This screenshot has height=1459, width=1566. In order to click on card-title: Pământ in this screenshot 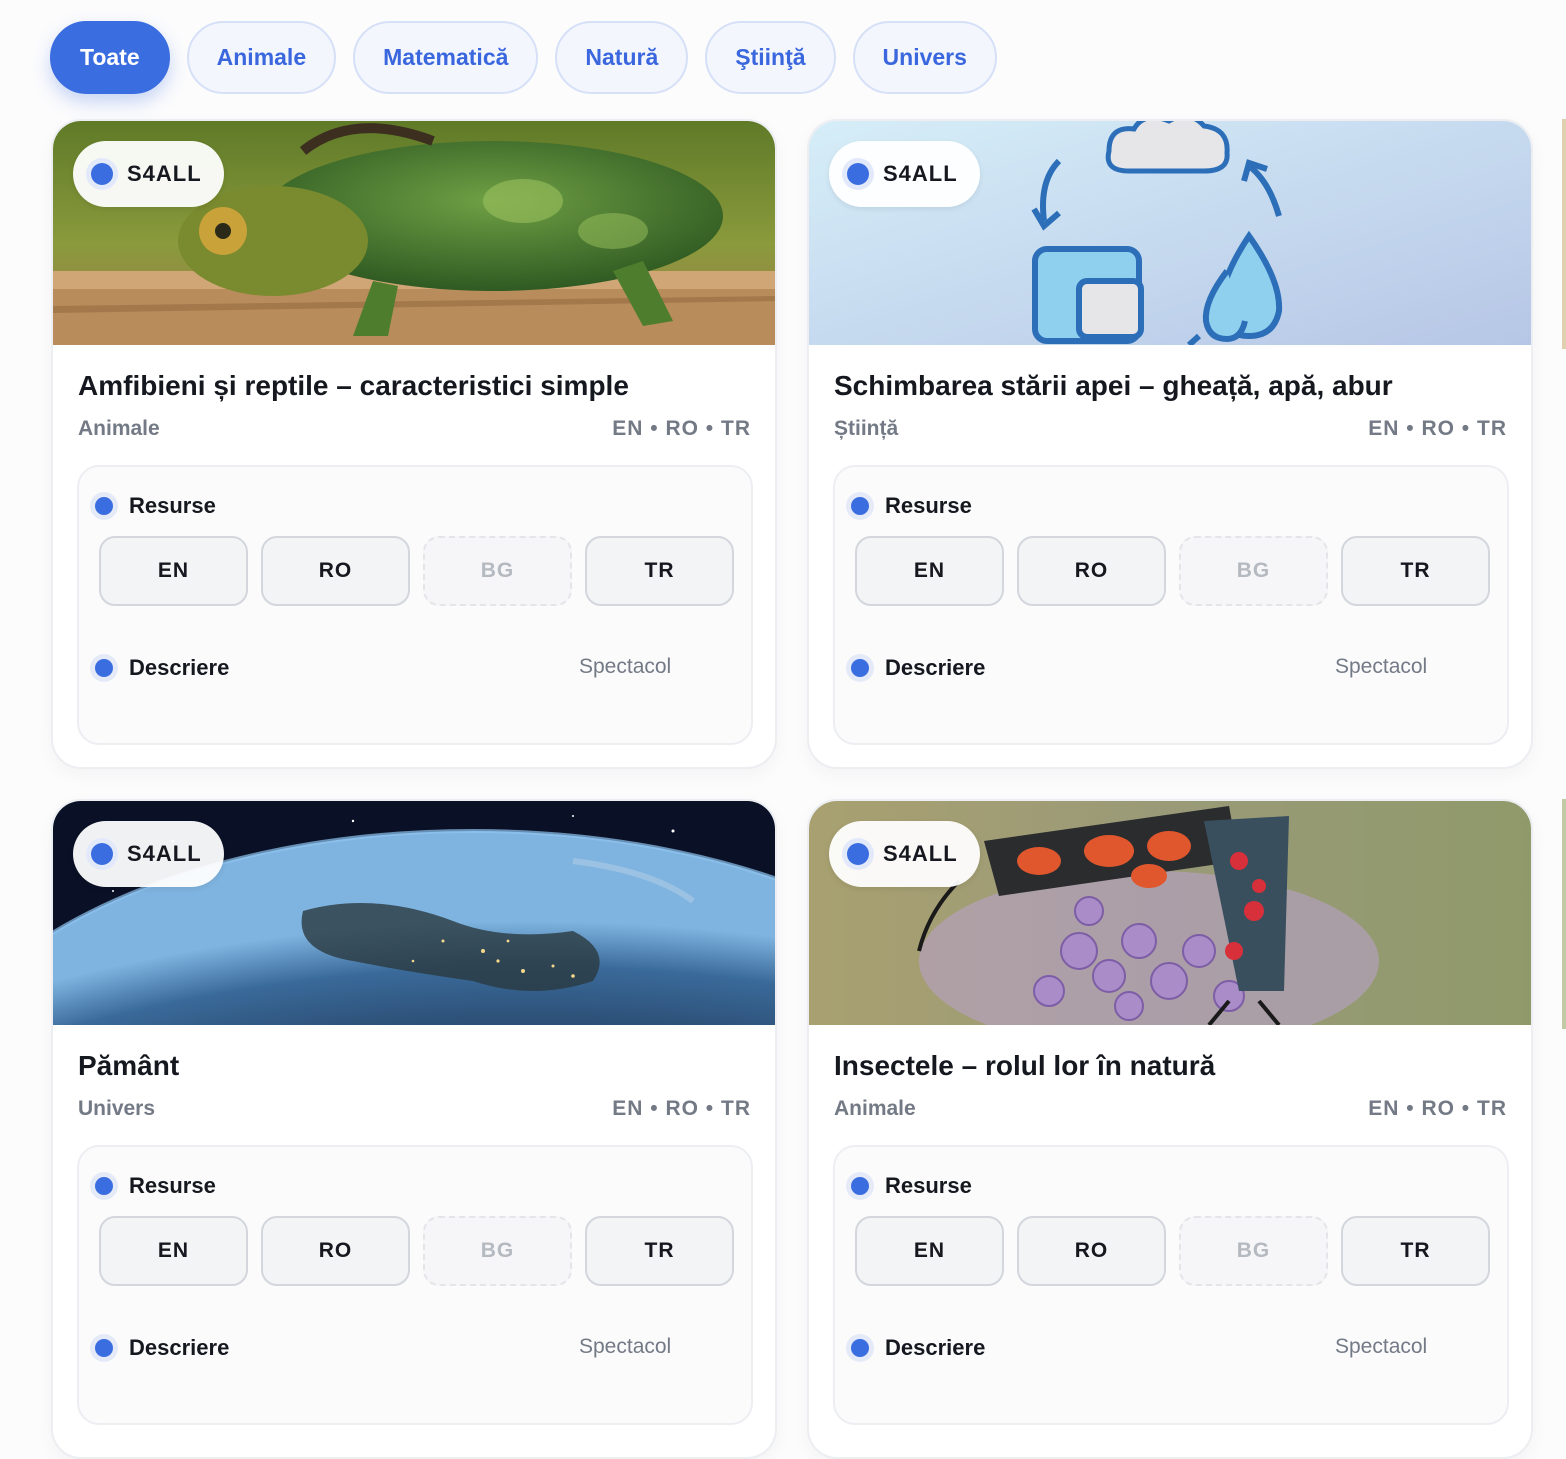, I will do `click(128, 1066)`.